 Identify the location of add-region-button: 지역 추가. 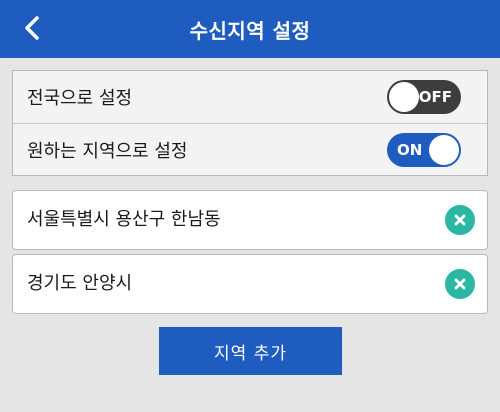
(250, 351).